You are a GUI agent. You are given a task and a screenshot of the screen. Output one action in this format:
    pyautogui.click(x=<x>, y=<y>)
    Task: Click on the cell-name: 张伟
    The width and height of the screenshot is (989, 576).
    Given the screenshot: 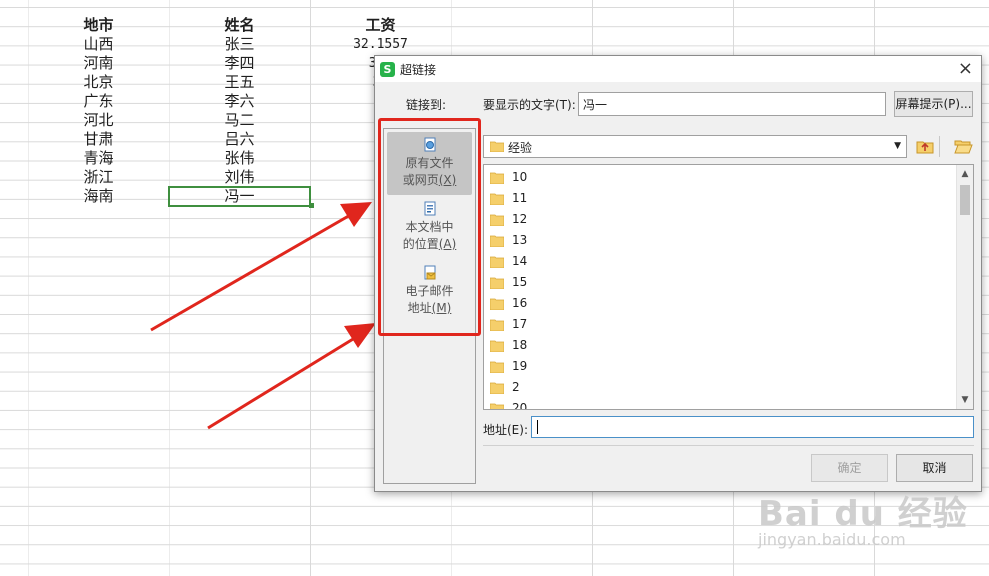 What is the action you would take?
    pyautogui.click(x=239, y=158)
    